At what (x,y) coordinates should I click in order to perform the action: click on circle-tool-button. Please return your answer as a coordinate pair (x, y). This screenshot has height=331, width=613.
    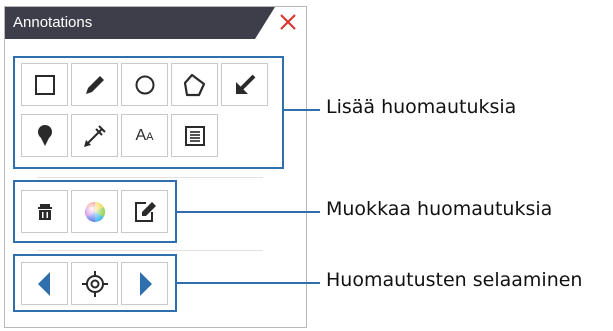
    Looking at the image, I should click on (144, 84).